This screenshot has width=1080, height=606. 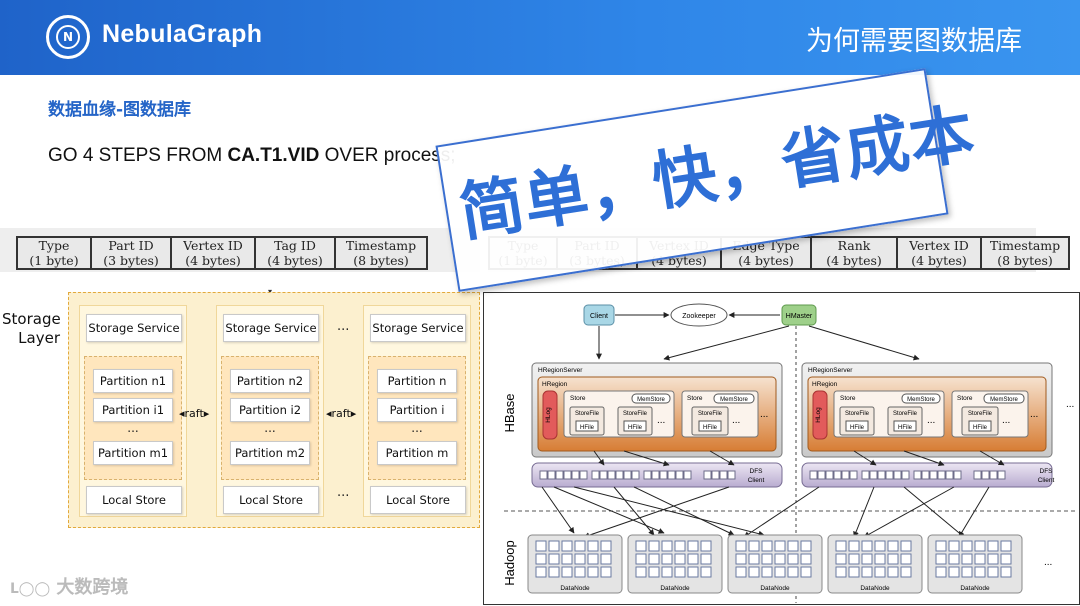 I want to click on subheading: 数据血缘-图数据库, so click(x=120, y=110).